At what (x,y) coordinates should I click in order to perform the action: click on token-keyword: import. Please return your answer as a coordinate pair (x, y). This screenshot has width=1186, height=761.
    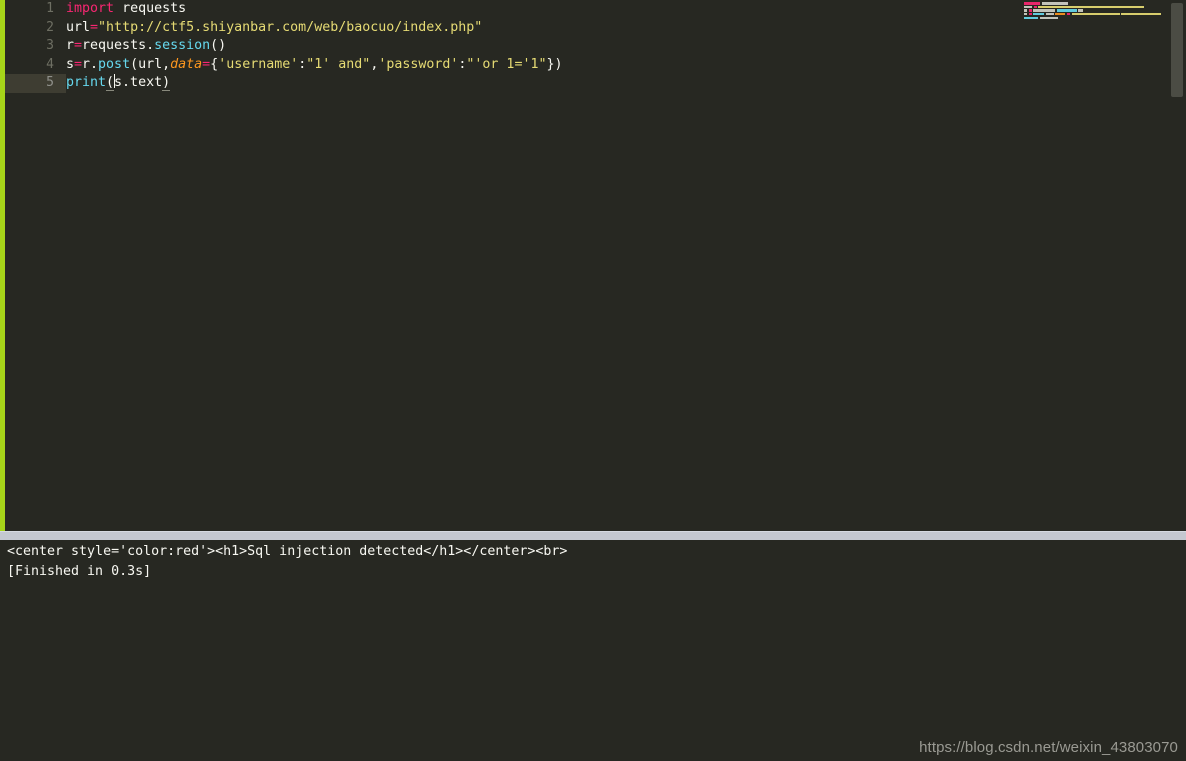
    Looking at the image, I should click on (90, 8).